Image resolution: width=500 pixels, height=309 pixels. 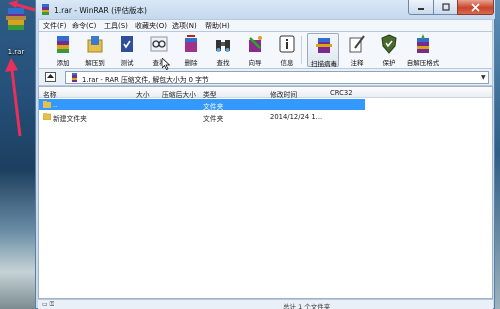 I want to click on maximize-icon, so click(x=445, y=7).